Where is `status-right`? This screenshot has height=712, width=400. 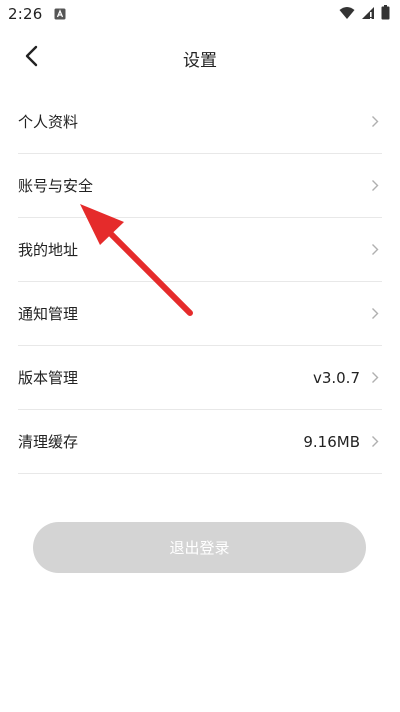 status-right is located at coordinates (364, 14).